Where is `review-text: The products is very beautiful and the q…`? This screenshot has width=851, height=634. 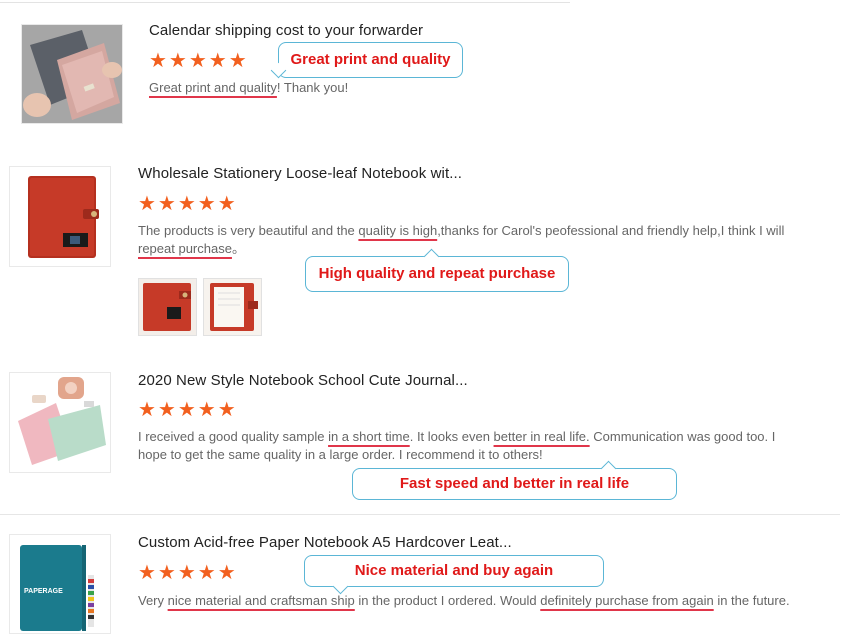
review-text: The products is very beautiful and the q… is located at coordinates (468, 240).